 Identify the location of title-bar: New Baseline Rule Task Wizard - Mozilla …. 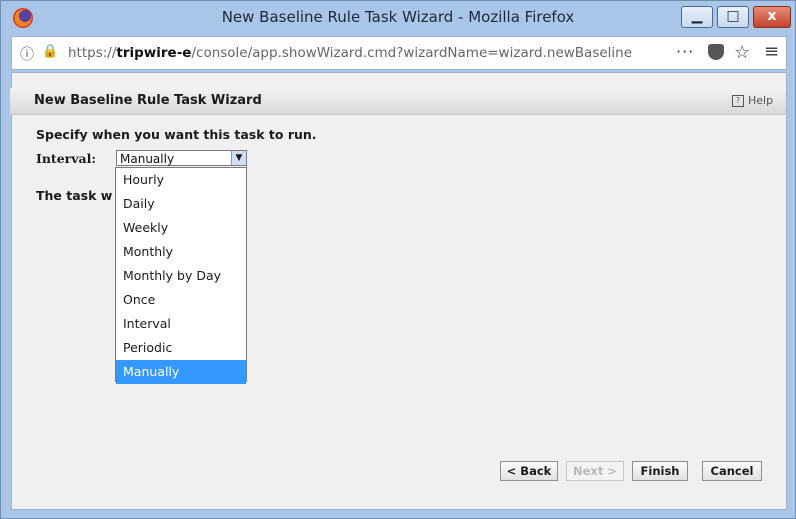
(398, 18).